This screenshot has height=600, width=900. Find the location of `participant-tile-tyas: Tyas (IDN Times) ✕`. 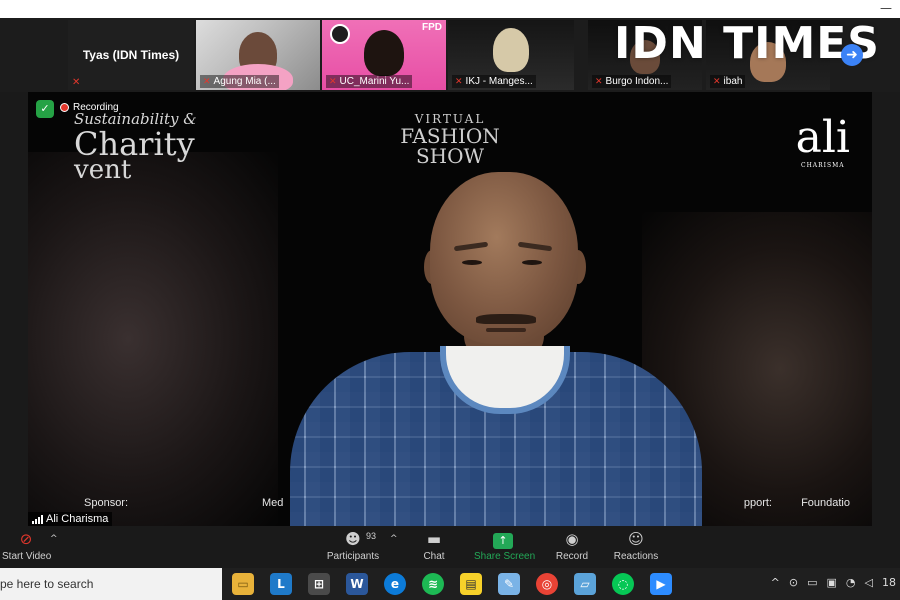

participant-tile-tyas: Tyas (IDN Times) ✕ is located at coordinates (131, 55).